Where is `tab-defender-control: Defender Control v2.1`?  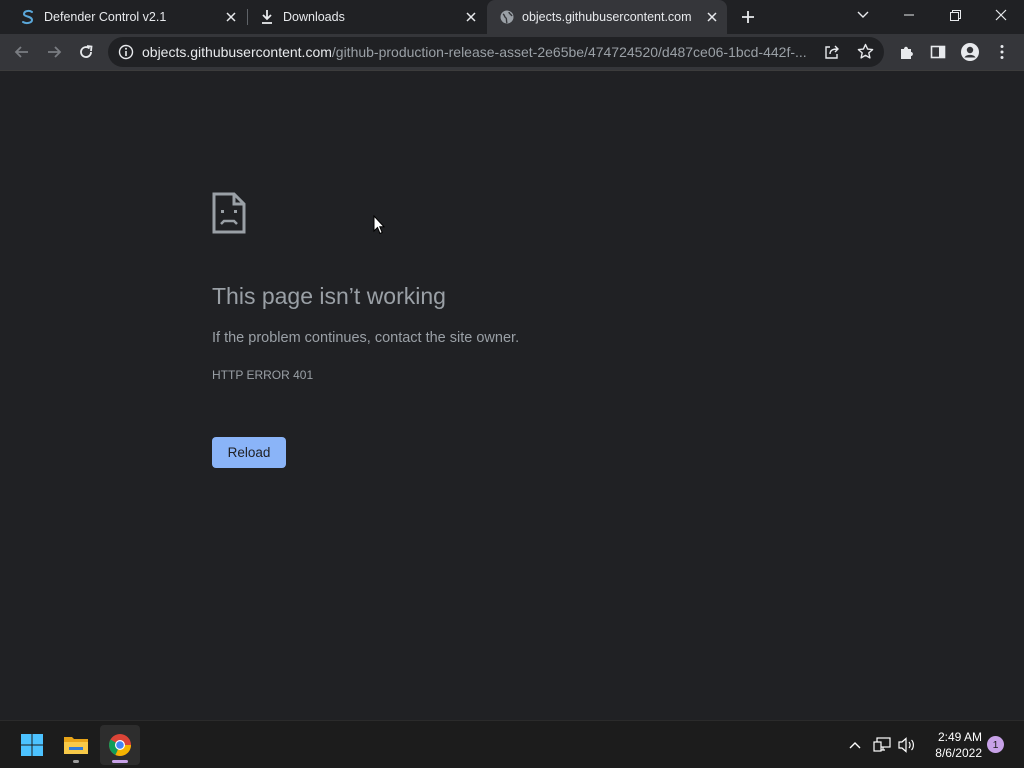
tab-defender-control: Defender Control v2.1 is located at coordinates (127, 17).